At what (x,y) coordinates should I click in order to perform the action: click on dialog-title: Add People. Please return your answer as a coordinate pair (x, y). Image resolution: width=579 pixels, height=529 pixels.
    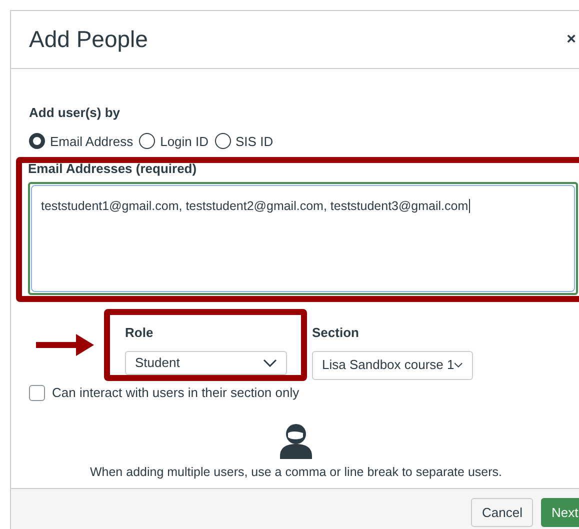
    Looking at the image, I should click on (88, 39).